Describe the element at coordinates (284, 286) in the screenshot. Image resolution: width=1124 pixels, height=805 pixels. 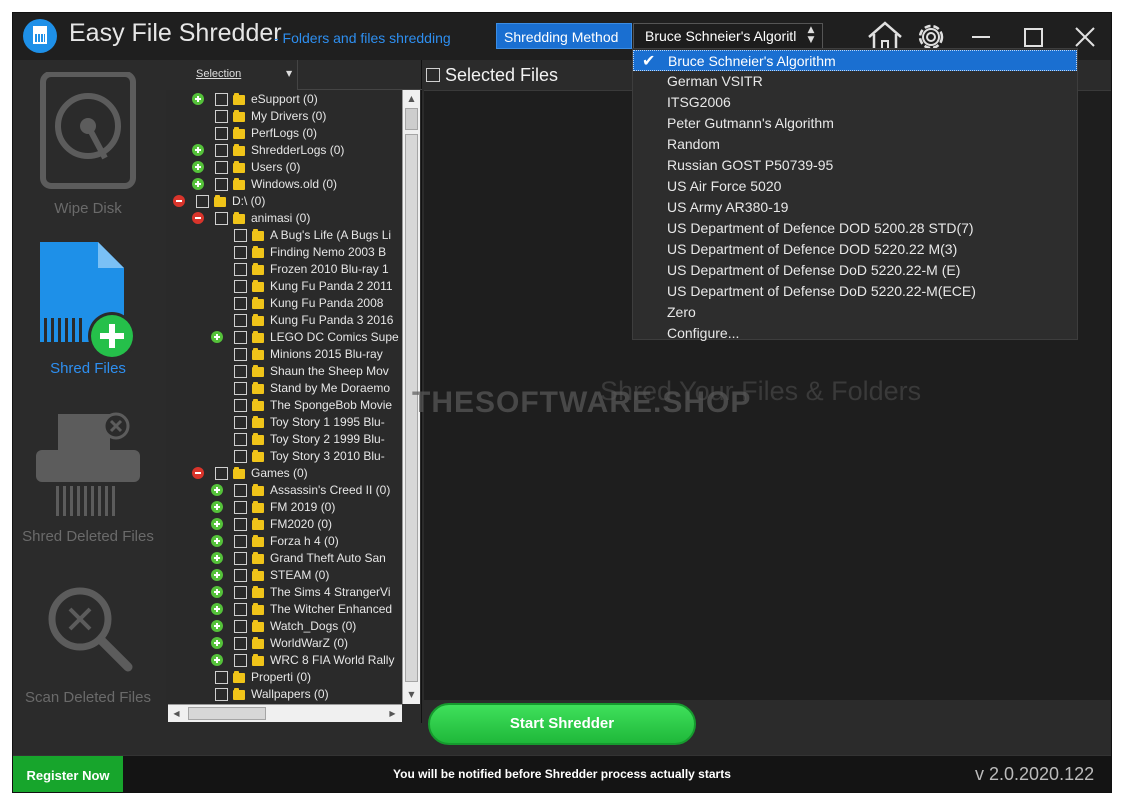
I see `tree-row: Kung Fu Panda 2 2011` at that location.